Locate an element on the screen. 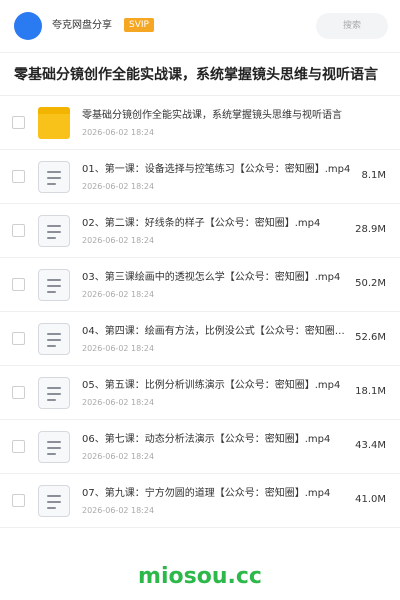 The image size is (400, 600). file-name: 02、第二课：好线条的样子【公众号：密知圈】.mp4 is located at coordinates (201, 223).